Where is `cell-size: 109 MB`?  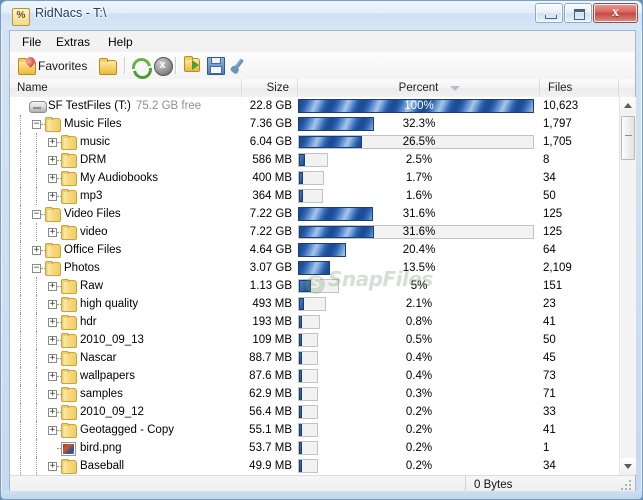 cell-size: 109 MB is located at coordinates (272, 340).